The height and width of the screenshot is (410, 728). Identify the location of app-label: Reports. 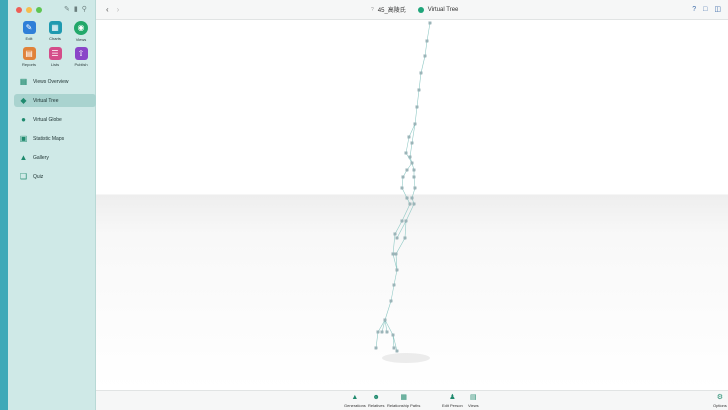
(28, 64).